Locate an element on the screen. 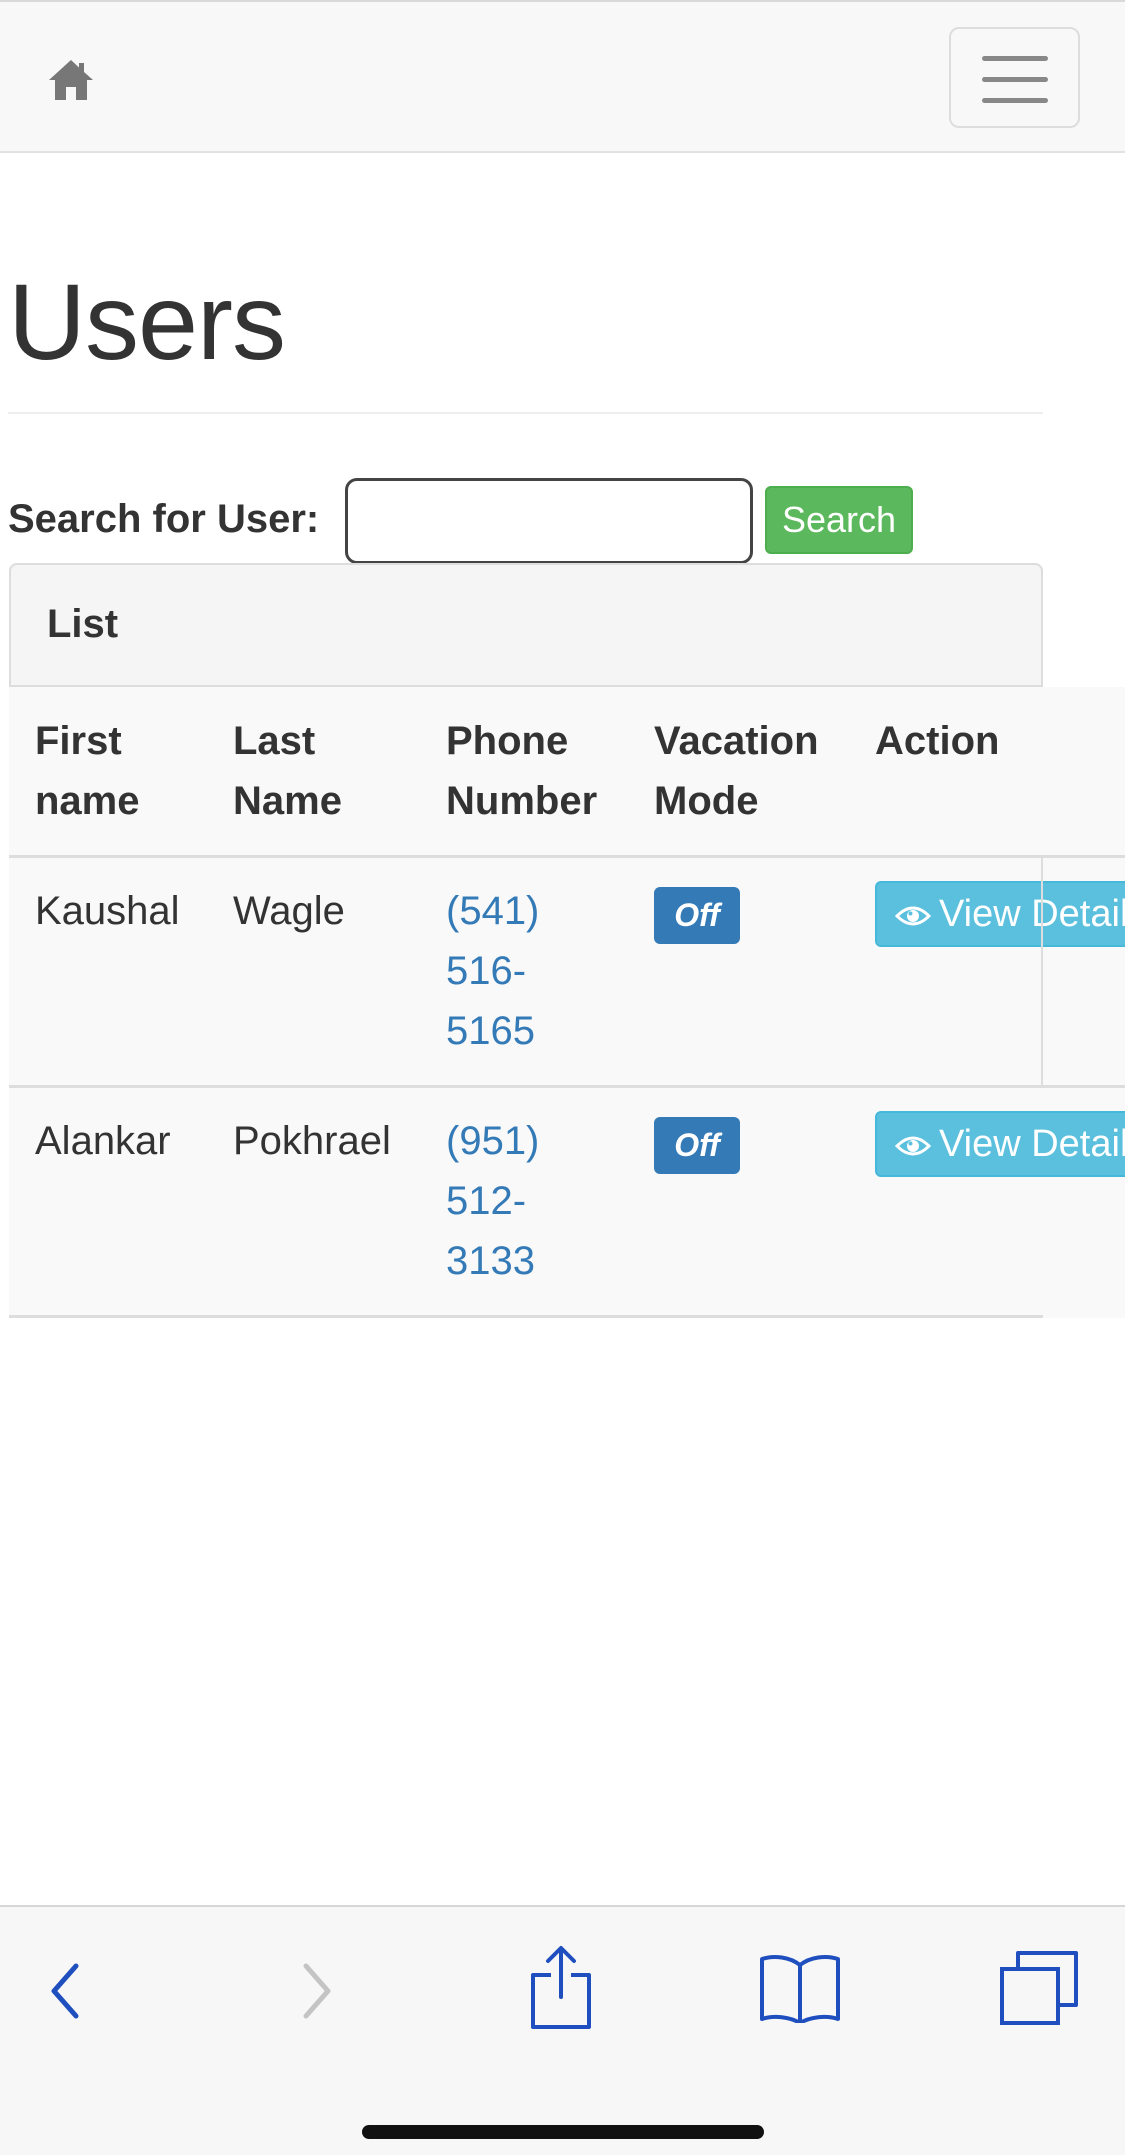  row1-divider is located at coordinates (567, 1086).